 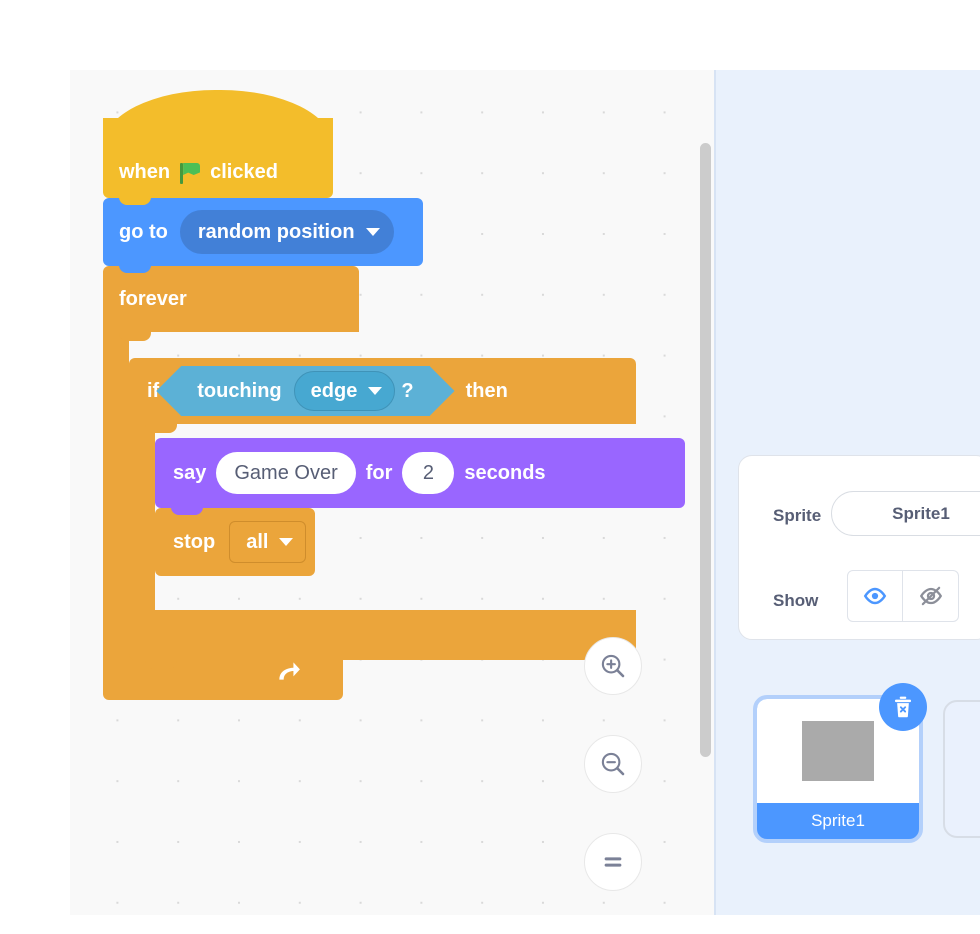 I want to click on sprite-list-item-label: Sprite1, so click(x=838, y=820).